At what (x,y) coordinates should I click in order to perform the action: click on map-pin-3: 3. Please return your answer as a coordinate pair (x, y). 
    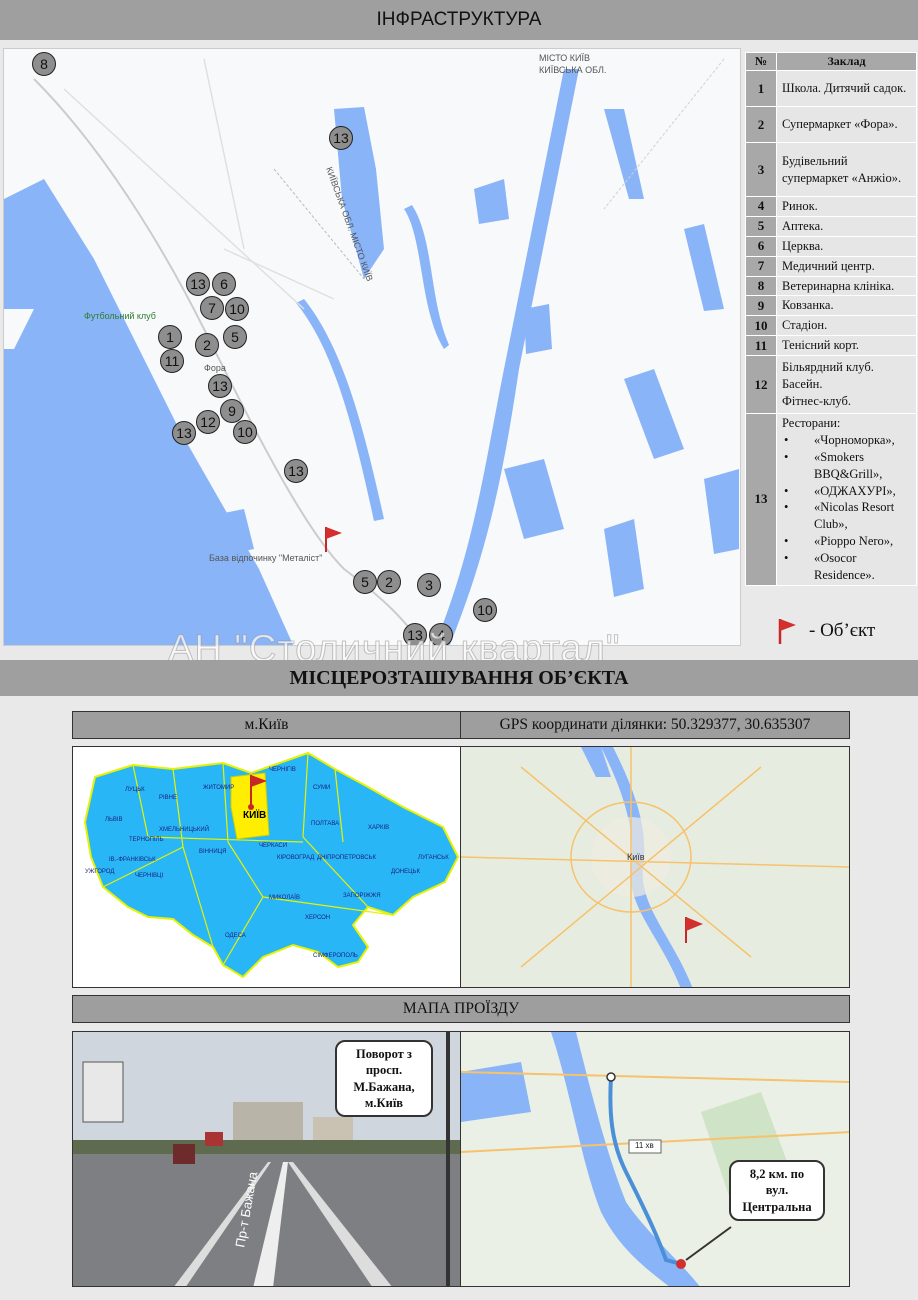
    Looking at the image, I should click on (429, 585).